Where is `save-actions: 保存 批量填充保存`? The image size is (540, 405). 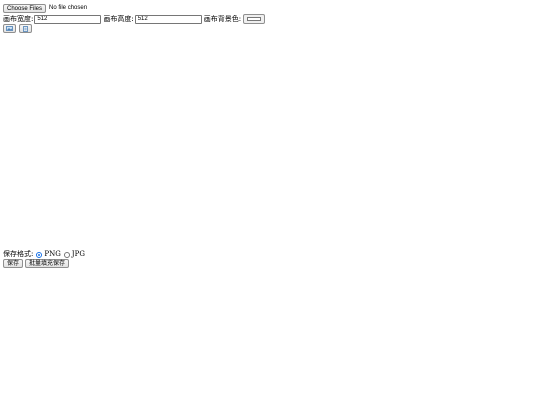
save-actions: 保存 批量填充保存 is located at coordinates (37, 263).